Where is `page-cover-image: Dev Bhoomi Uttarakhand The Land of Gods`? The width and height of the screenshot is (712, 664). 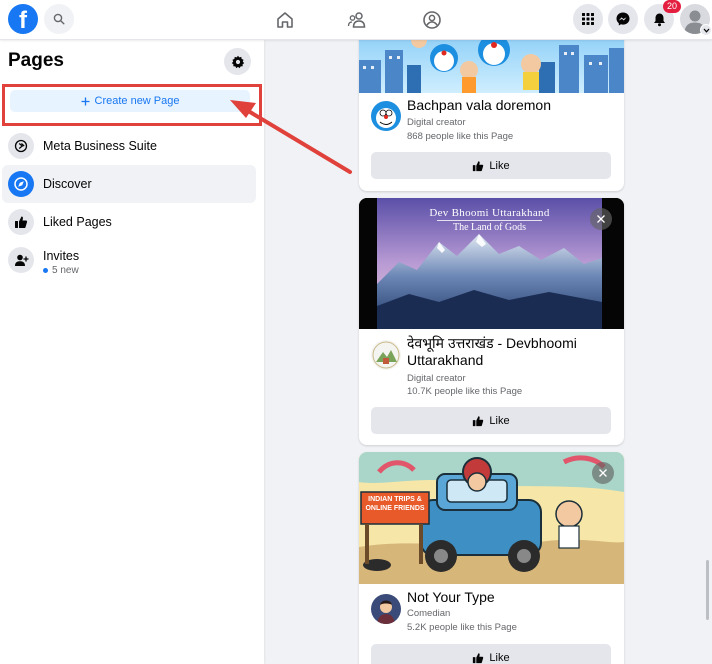 page-cover-image: Dev Bhoomi Uttarakhand The Land of Gods is located at coordinates (491, 263).